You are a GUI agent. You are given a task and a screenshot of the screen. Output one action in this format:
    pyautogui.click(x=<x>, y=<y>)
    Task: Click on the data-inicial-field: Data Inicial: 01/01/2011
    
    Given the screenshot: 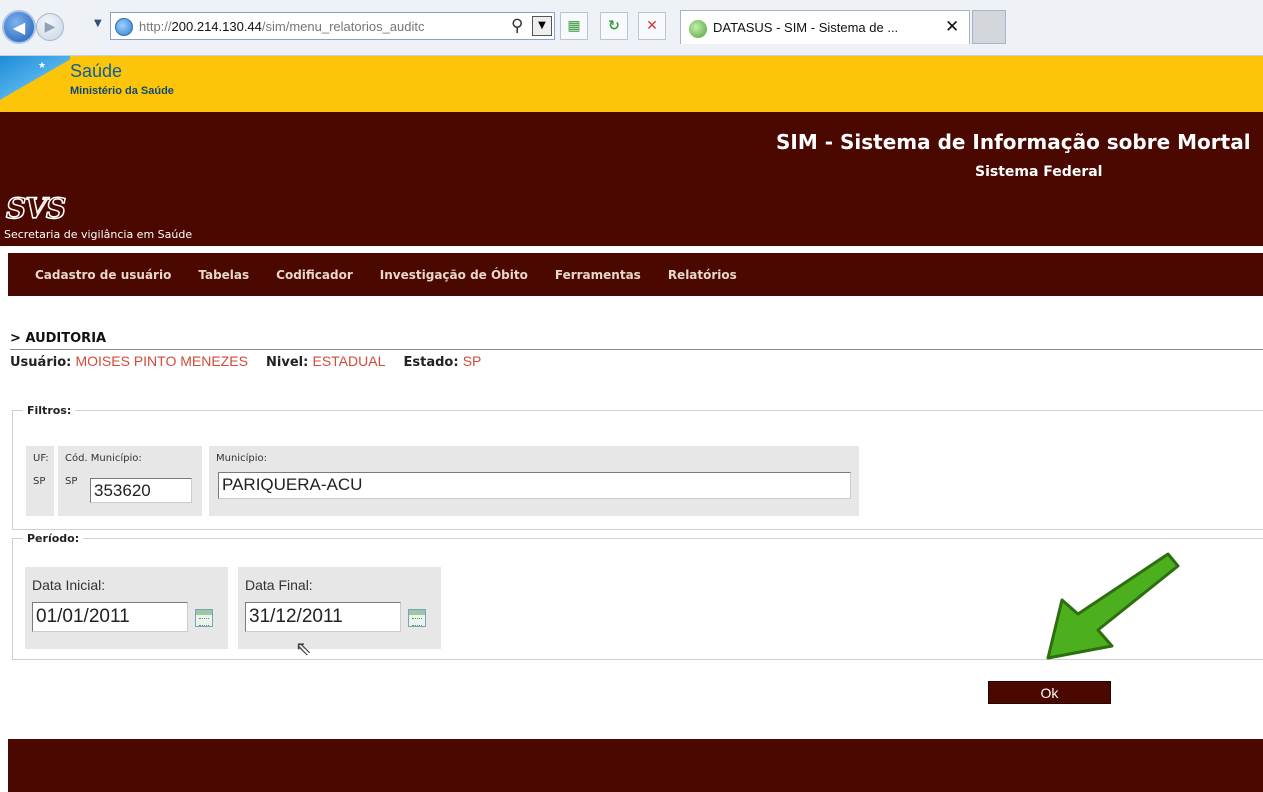 What is the action you would take?
    pyautogui.click(x=126, y=608)
    